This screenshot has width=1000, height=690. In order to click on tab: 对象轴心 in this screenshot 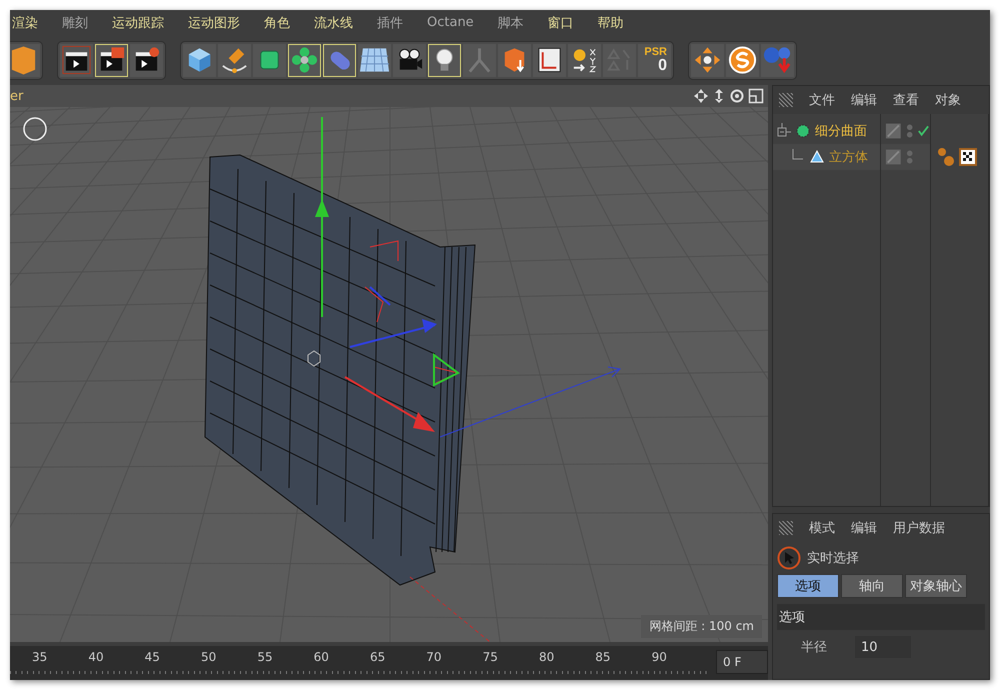, I will do `click(936, 586)`.